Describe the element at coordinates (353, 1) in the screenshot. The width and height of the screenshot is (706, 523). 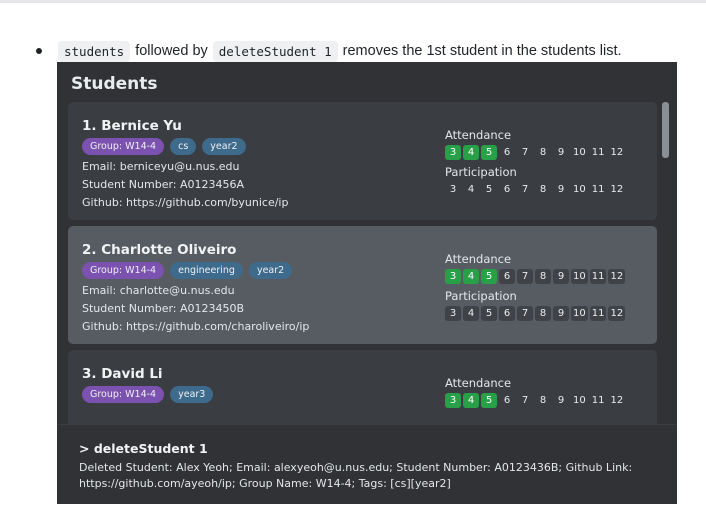
I see `page-top-border` at that location.